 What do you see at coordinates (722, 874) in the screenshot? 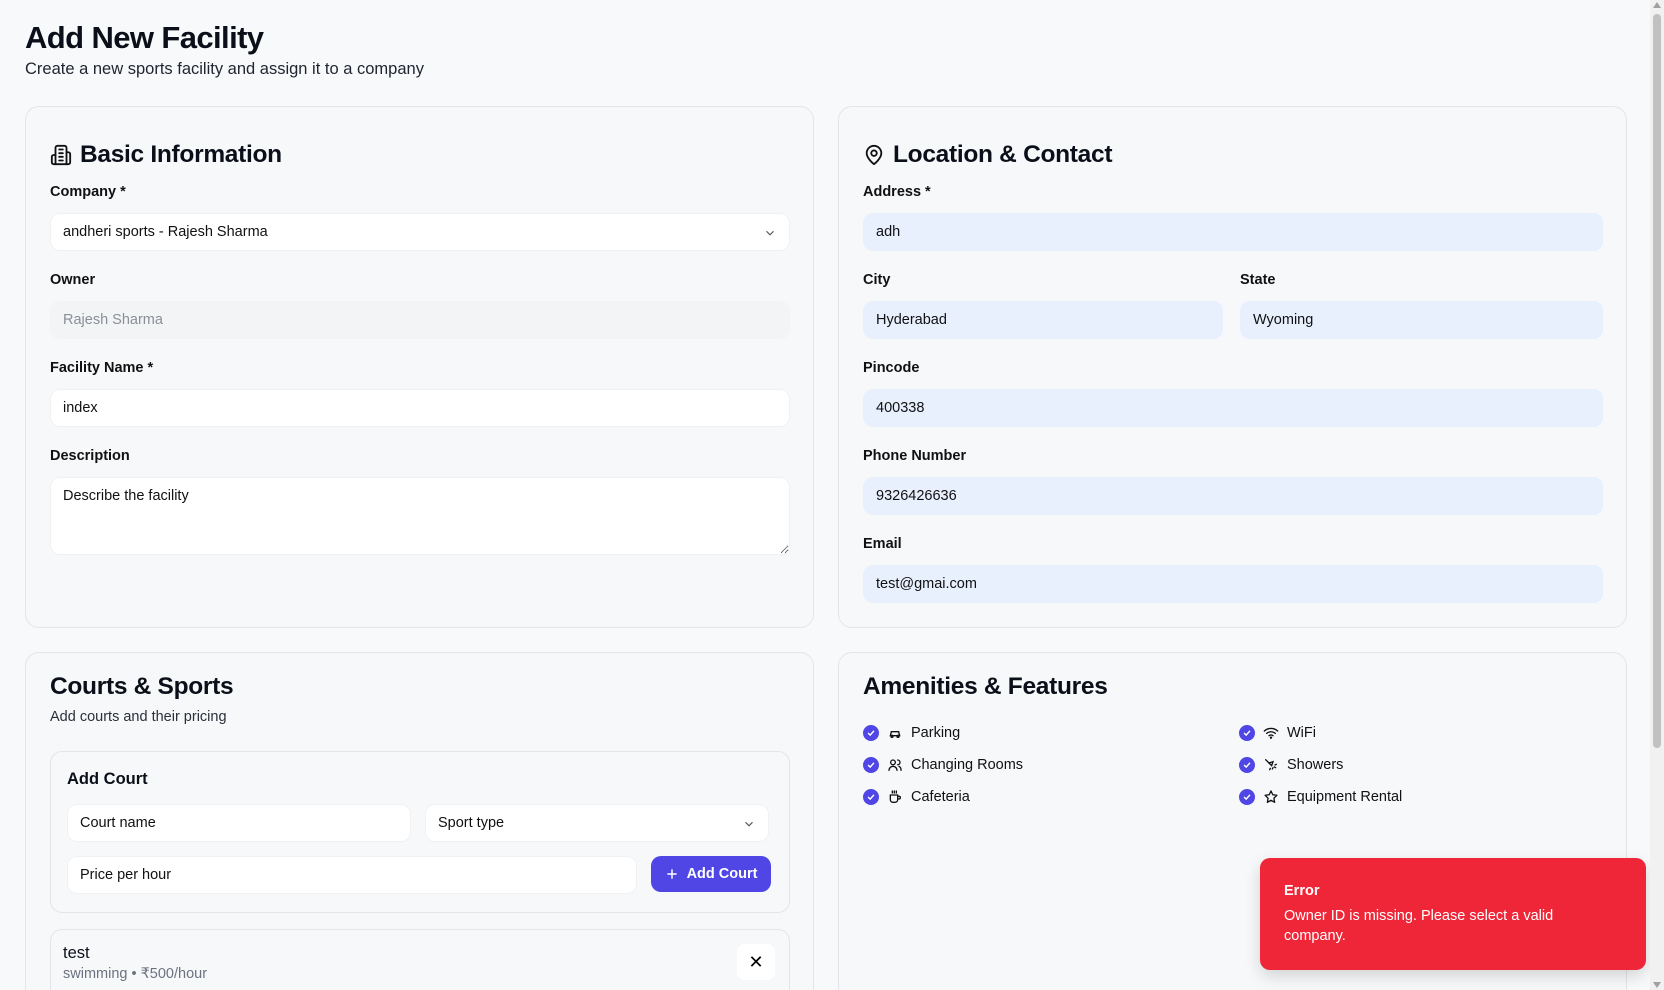
I see `add-court-button-label: Add Court` at bounding box center [722, 874].